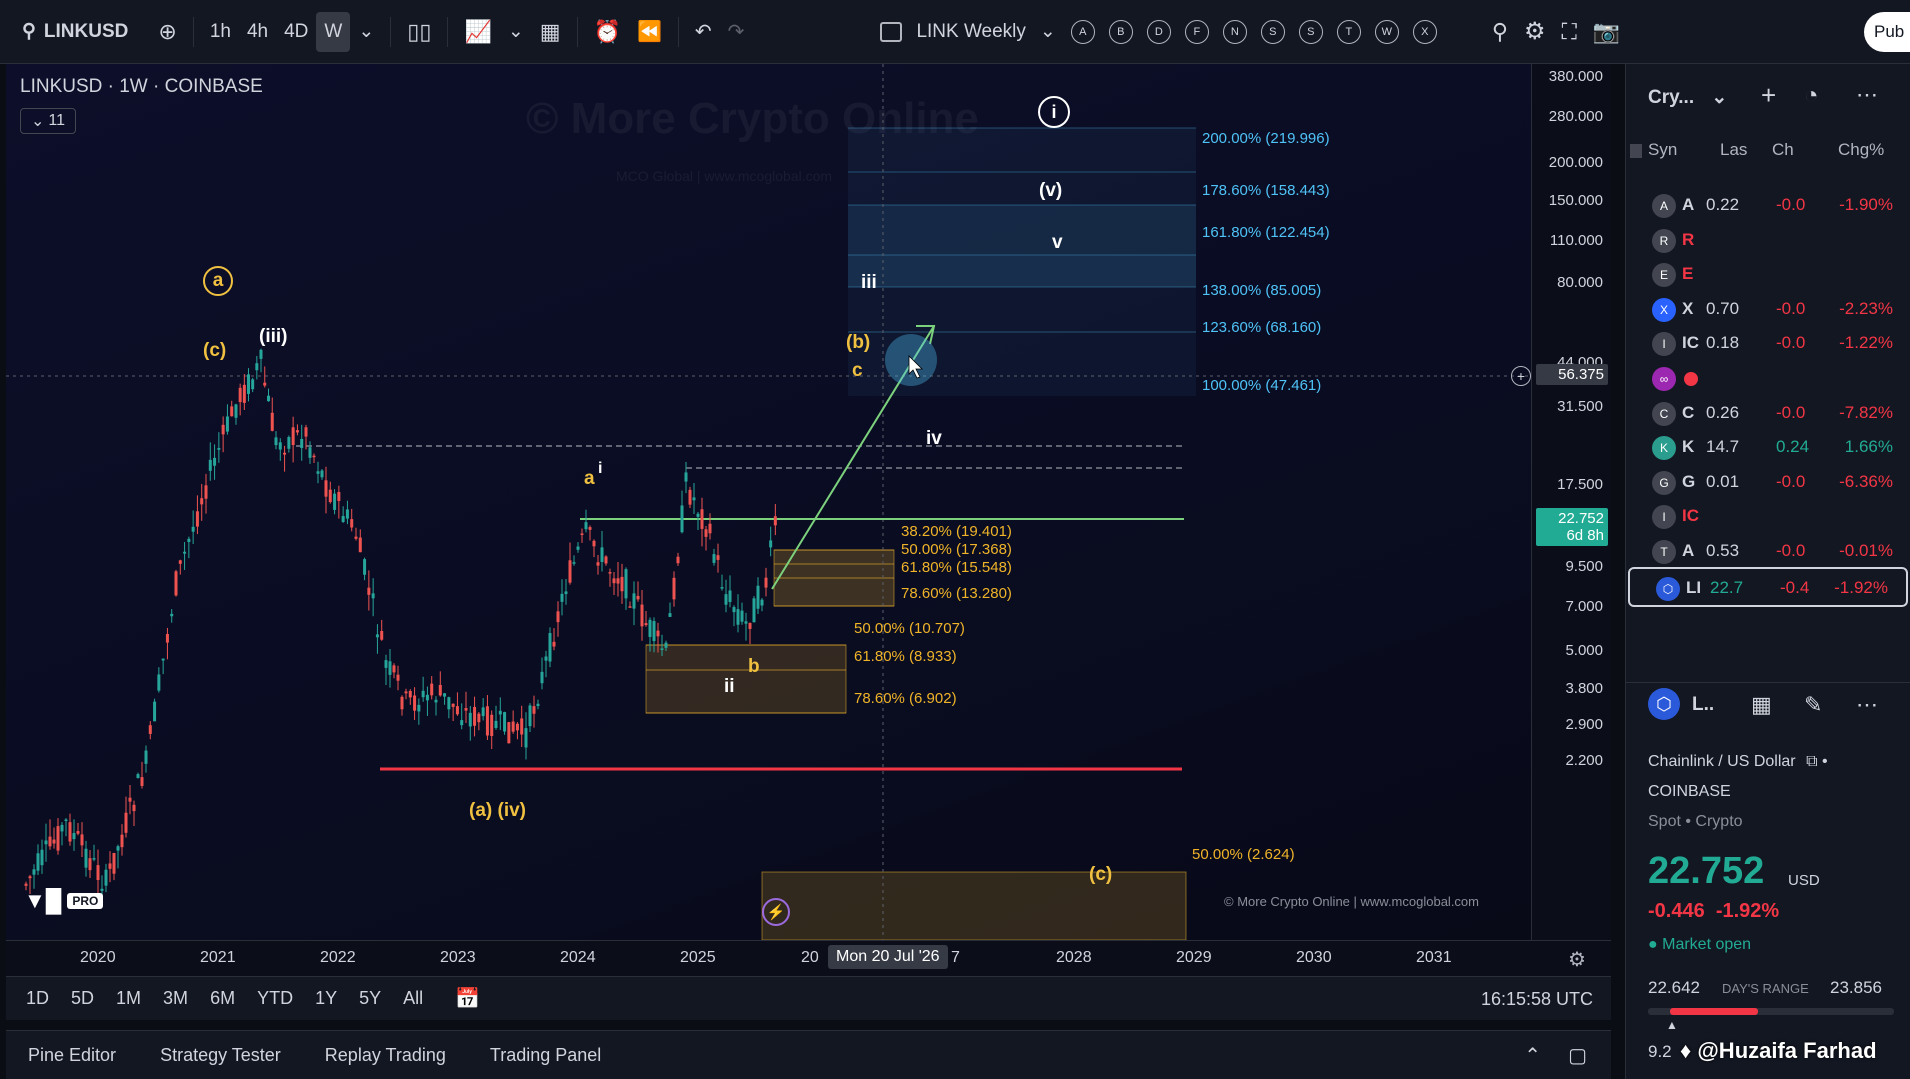 The image size is (1910, 1079). Describe the element at coordinates (175, 998) in the screenshot. I see `range-3m: 3M` at that location.